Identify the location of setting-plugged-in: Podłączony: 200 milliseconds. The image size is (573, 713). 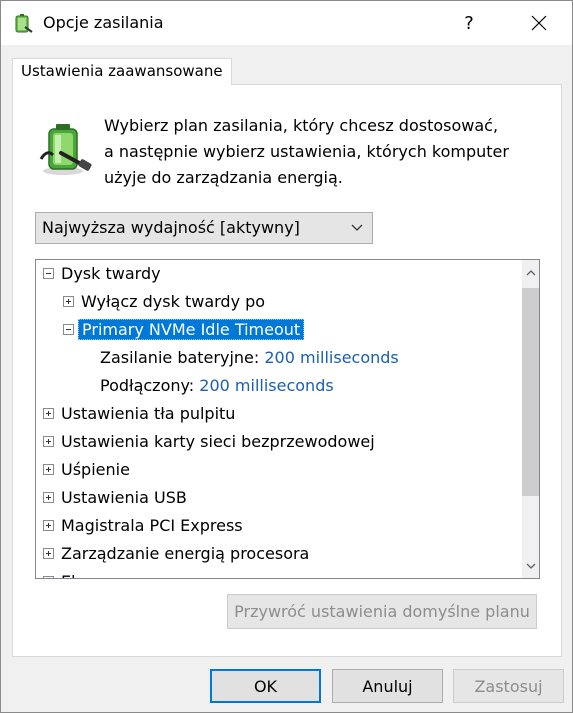
(217, 386).